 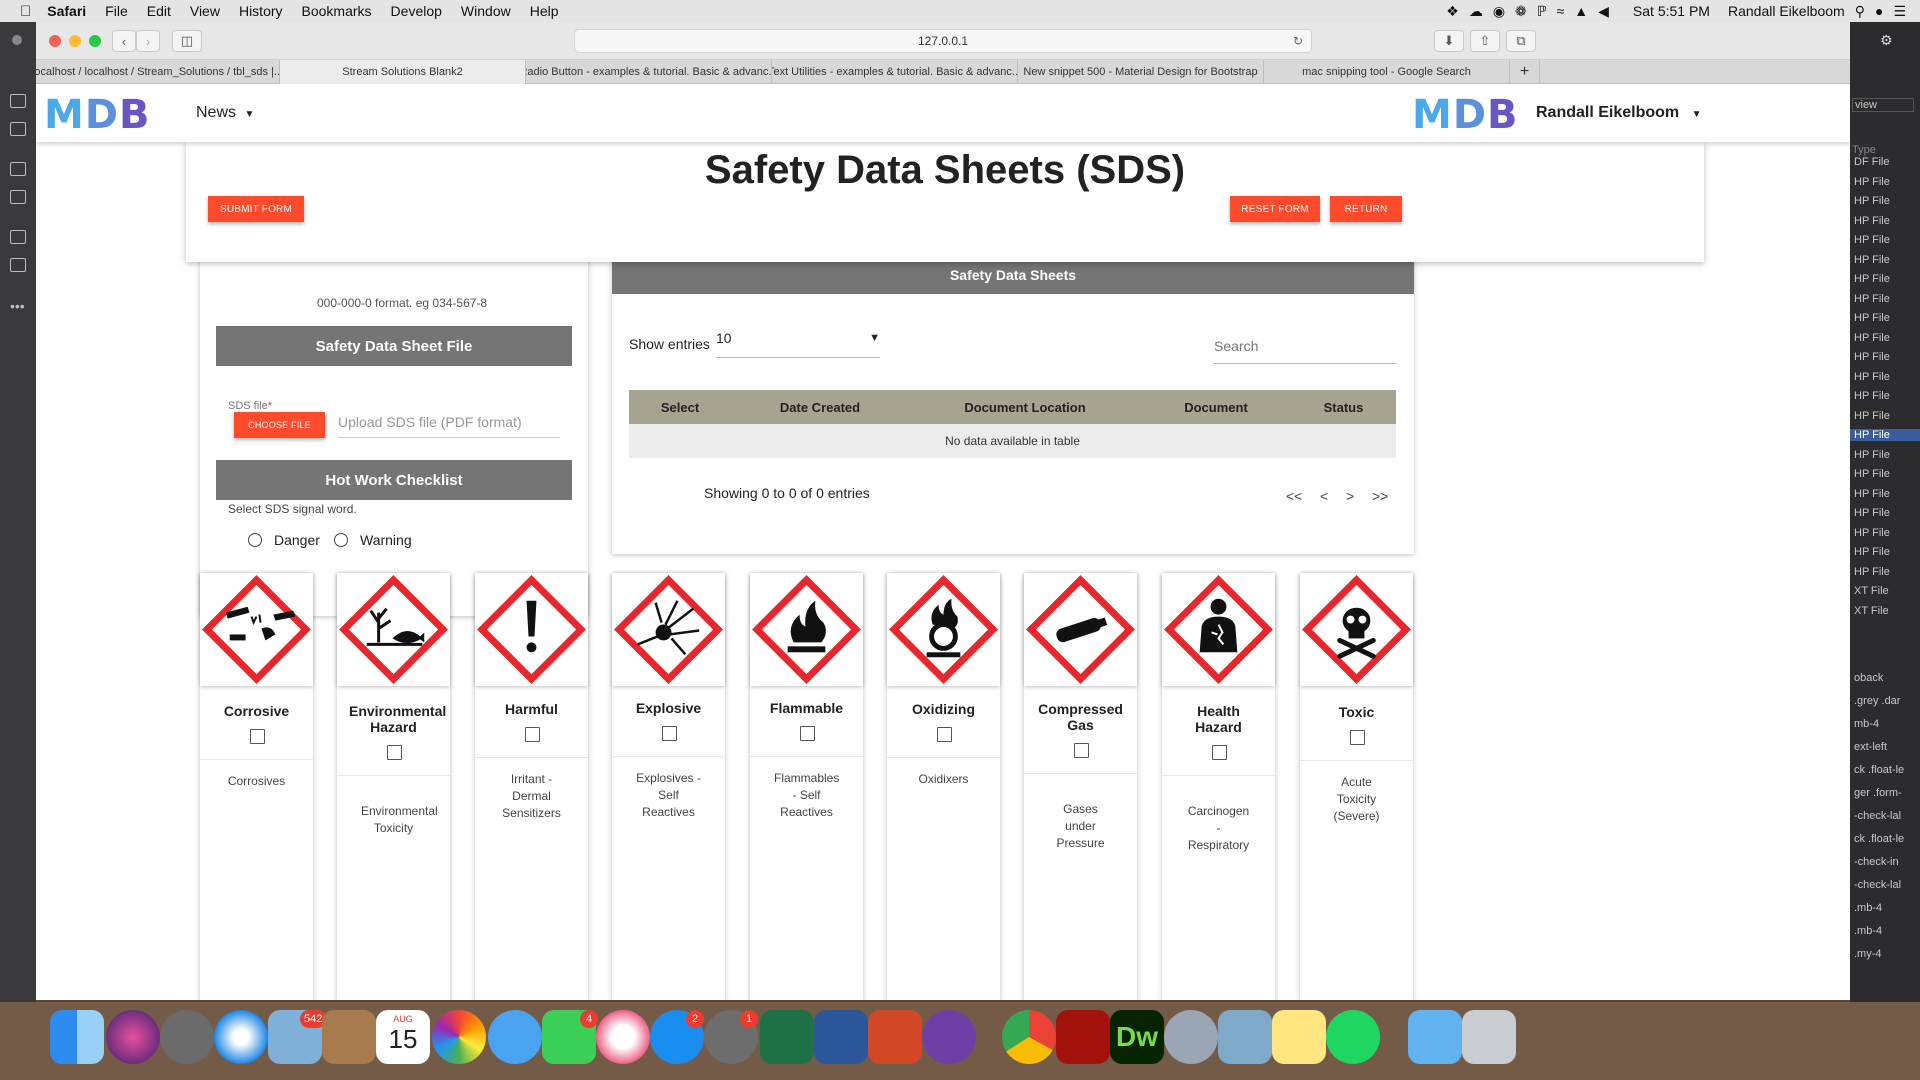 What do you see at coordinates (1875, 701) in the screenshot?
I see `panel-class-item: .grey .dar` at bounding box center [1875, 701].